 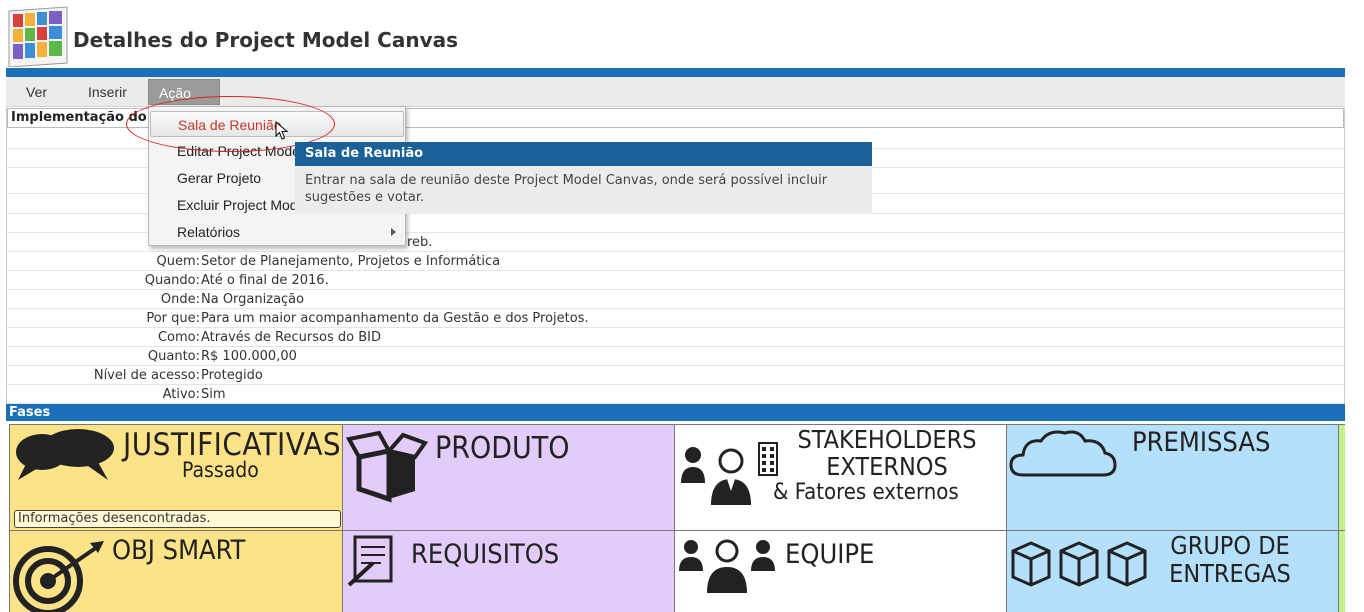 I want to click on cell-title: EQUIPE, so click(x=830, y=554).